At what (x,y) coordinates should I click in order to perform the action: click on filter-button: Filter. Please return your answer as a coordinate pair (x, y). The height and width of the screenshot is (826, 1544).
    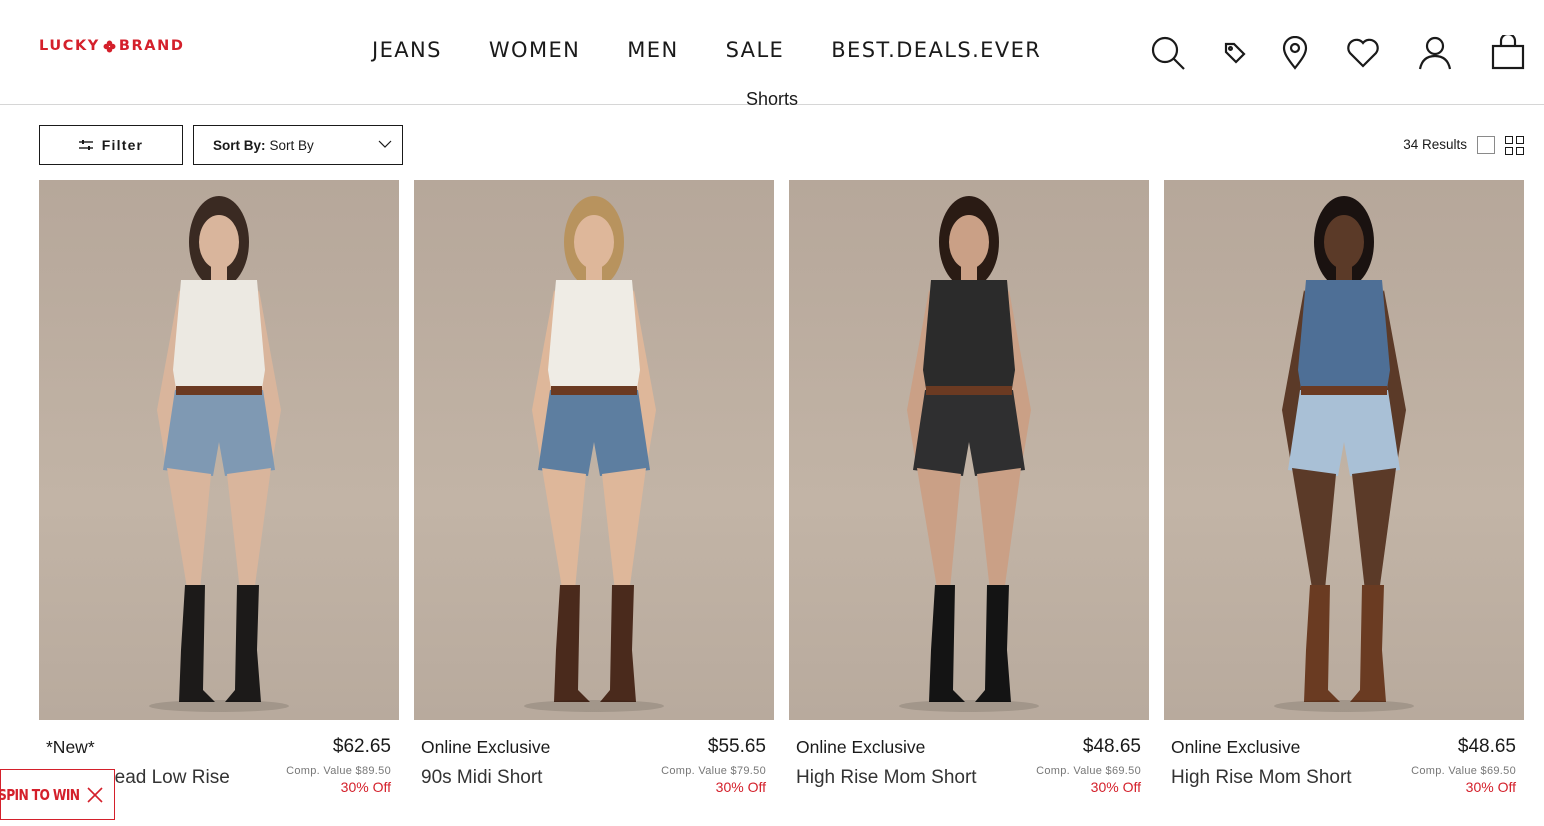
    Looking at the image, I should click on (111, 145).